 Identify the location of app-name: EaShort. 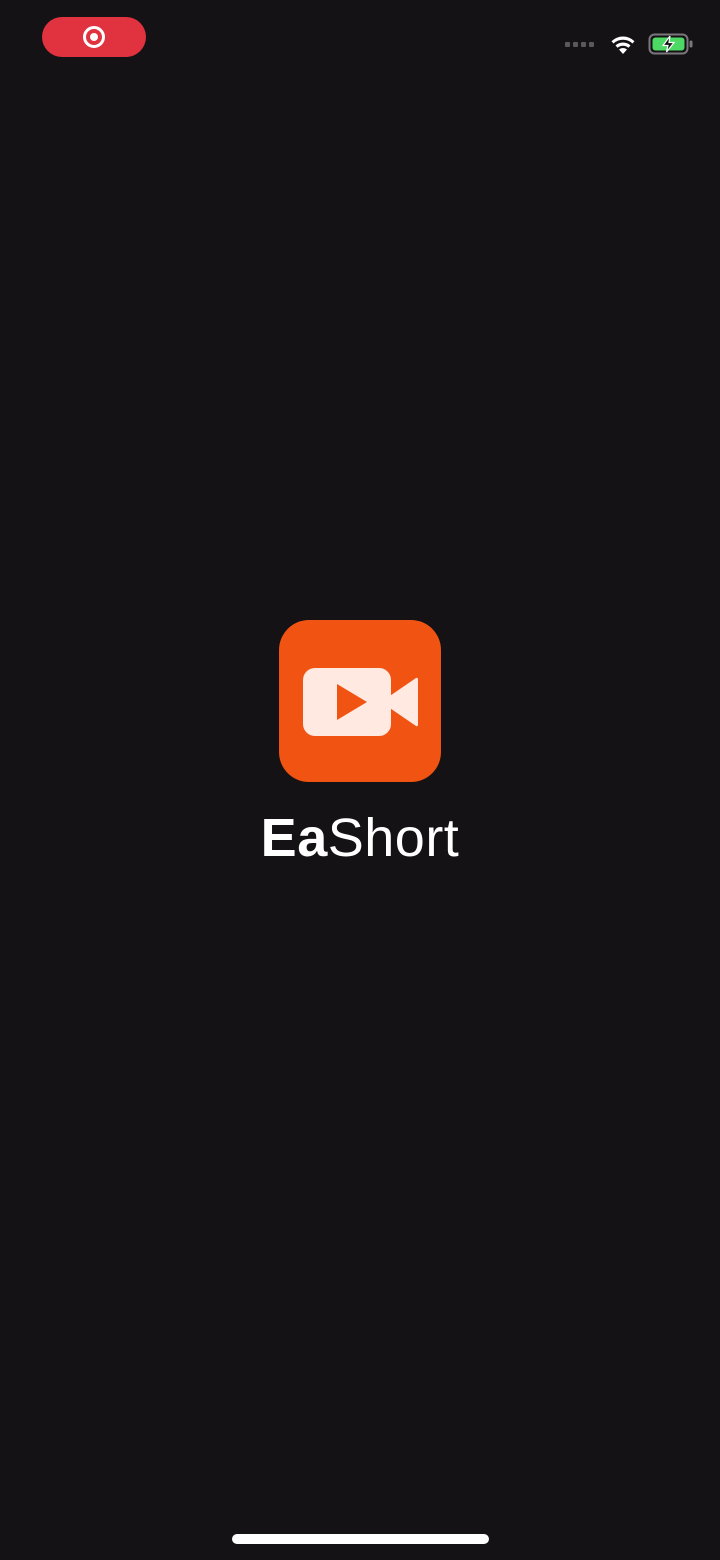
(360, 838).